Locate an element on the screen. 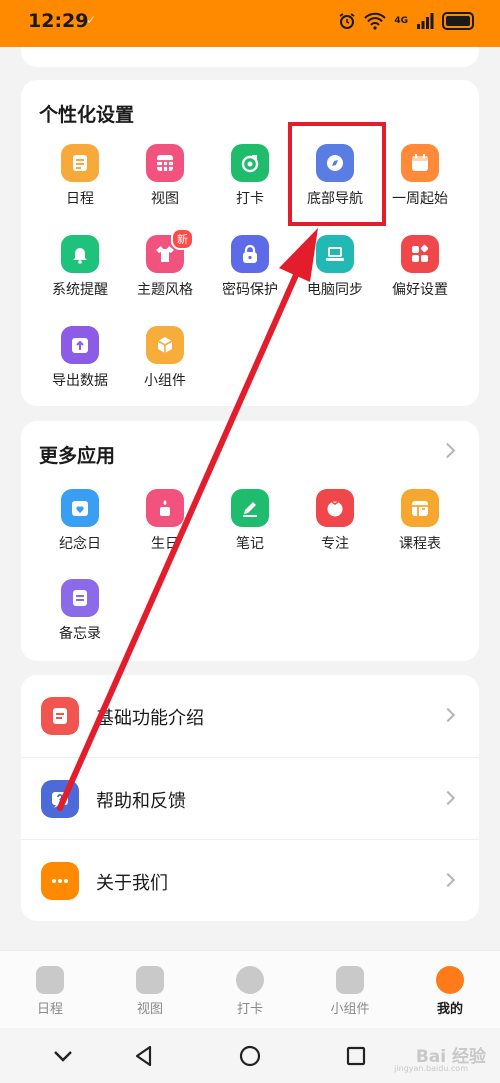  grid-item-birthday: 生日 is located at coordinates (165, 521).